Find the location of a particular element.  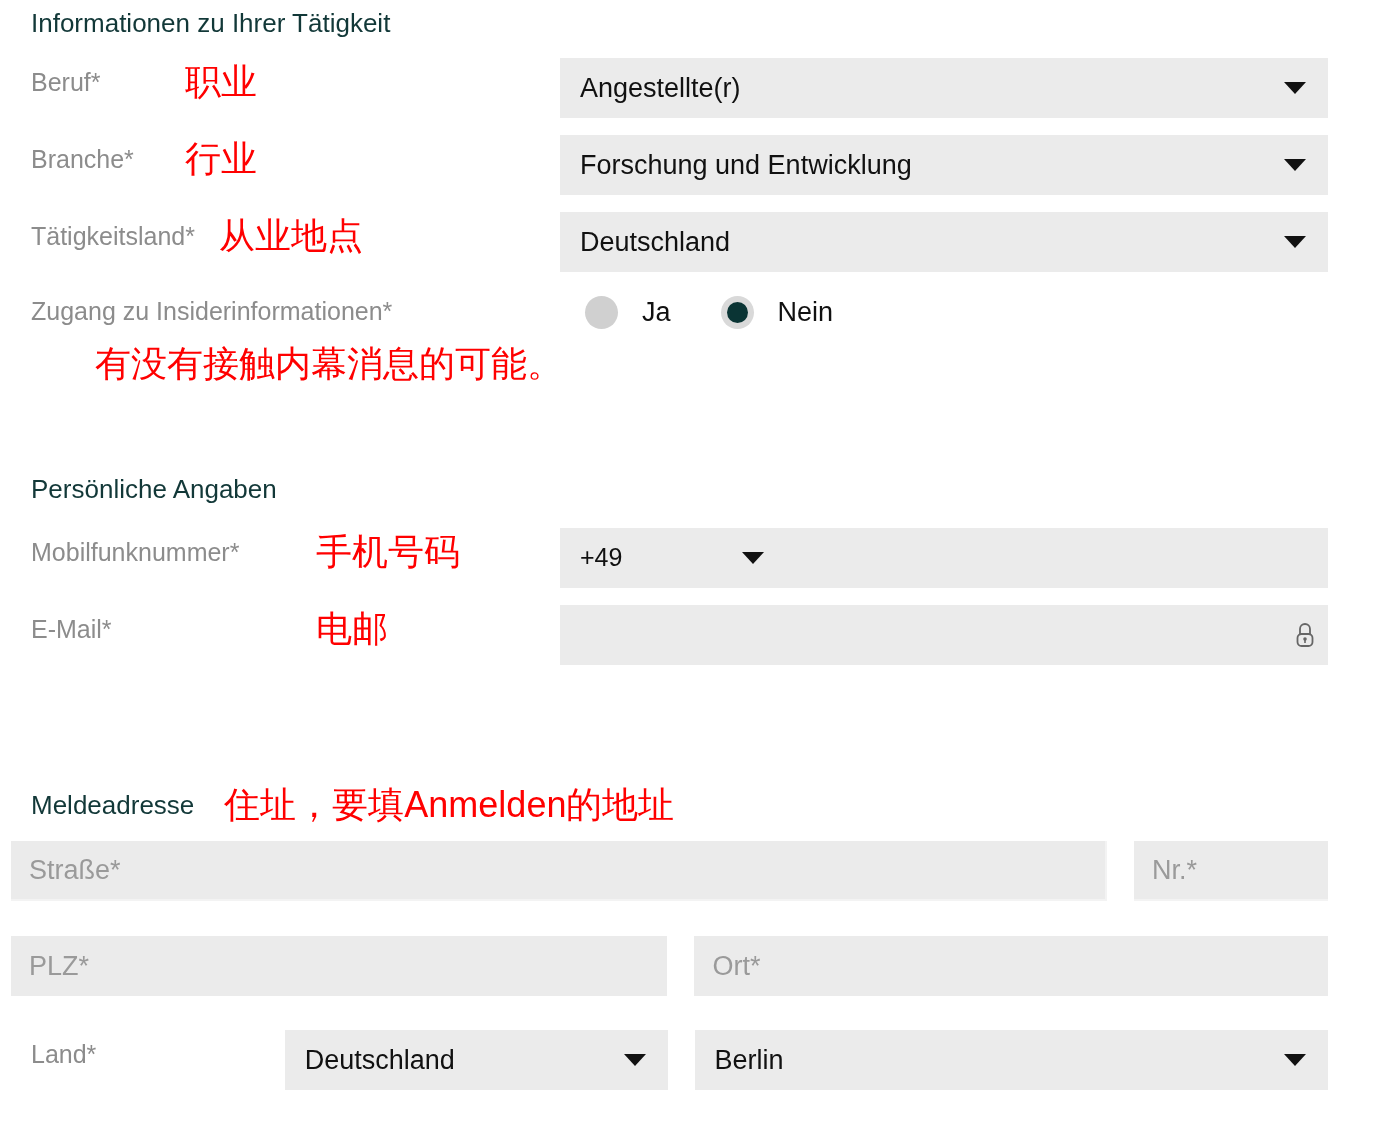

field-label: Mobilfunknummer* is located at coordinates (136, 552).